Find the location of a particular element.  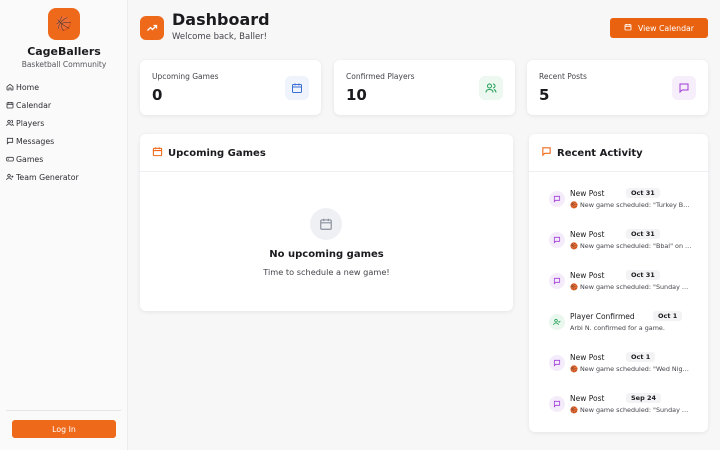

empty-state-subtitle: Time to schedule a new game! is located at coordinates (326, 272).